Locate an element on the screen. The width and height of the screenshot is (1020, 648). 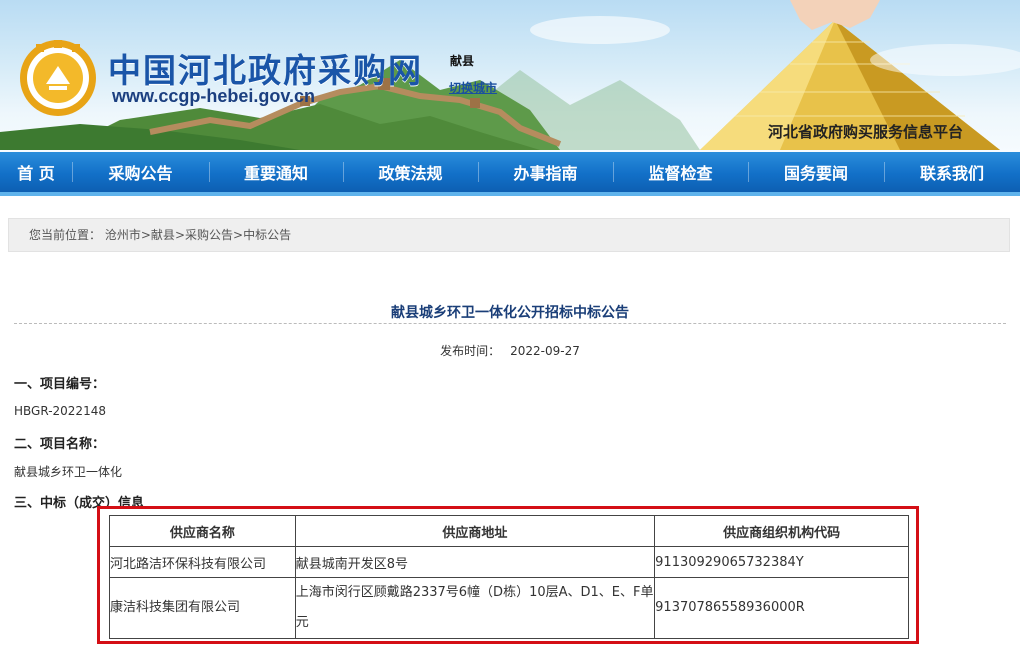
table-header-row: 供应商名称 供应商地址 供应商组织机构代码 is located at coordinates (509, 531).